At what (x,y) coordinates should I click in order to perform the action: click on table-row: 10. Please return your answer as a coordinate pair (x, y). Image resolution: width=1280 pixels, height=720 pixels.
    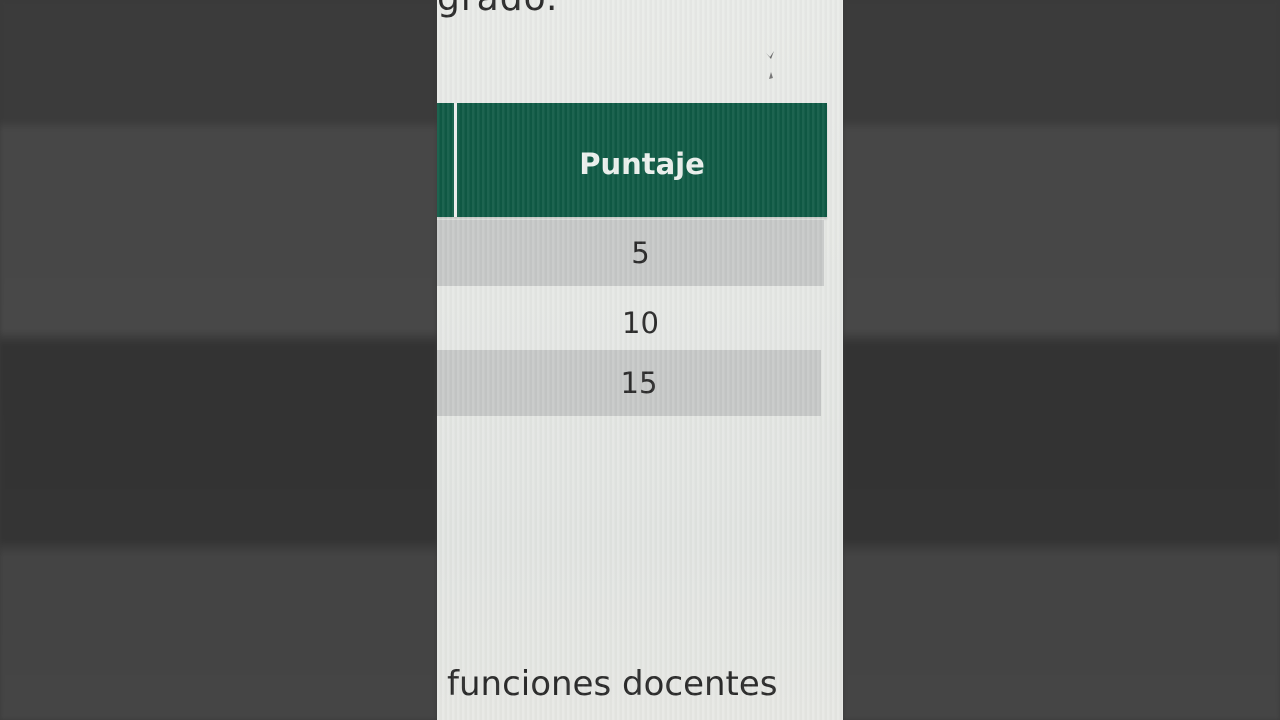
    Looking at the image, I should click on (640, 323).